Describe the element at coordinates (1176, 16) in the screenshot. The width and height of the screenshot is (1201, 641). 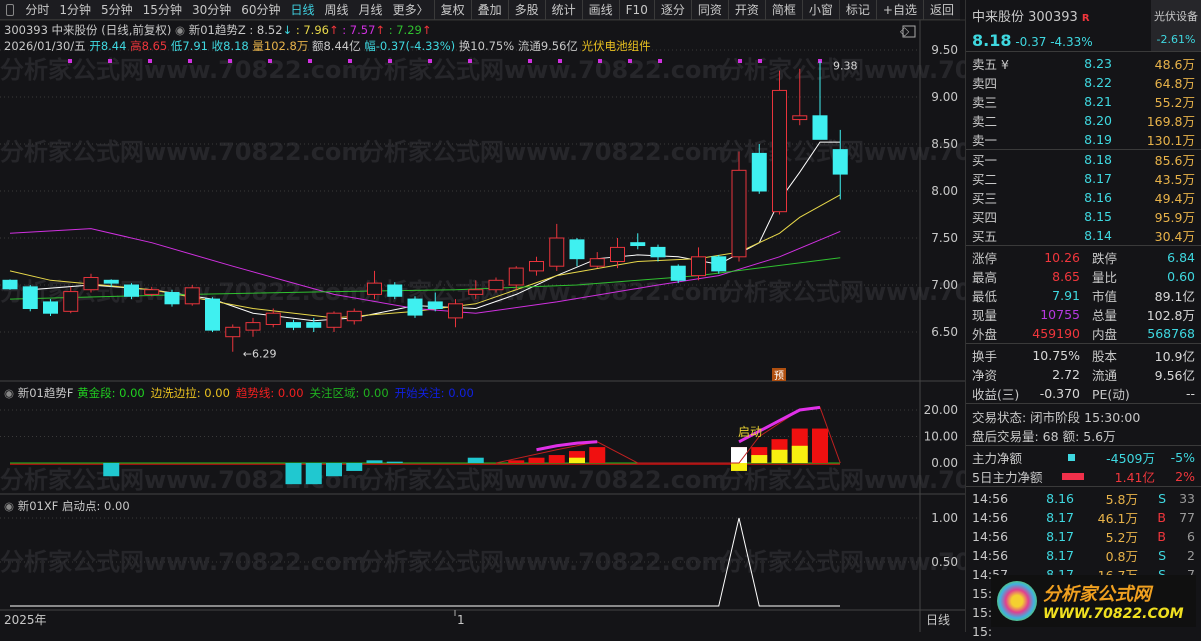
I see `sector-name: 光伏设备` at that location.